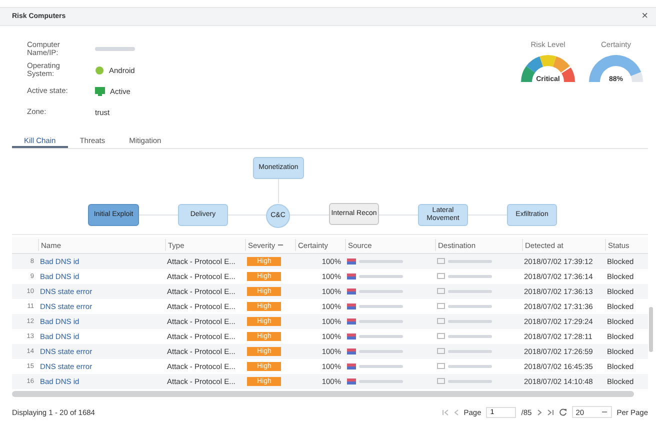 Image resolution: width=656 pixels, height=424 pixels. What do you see at coordinates (645, 16) in the screenshot?
I see `close-button: ×` at bounding box center [645, 16].